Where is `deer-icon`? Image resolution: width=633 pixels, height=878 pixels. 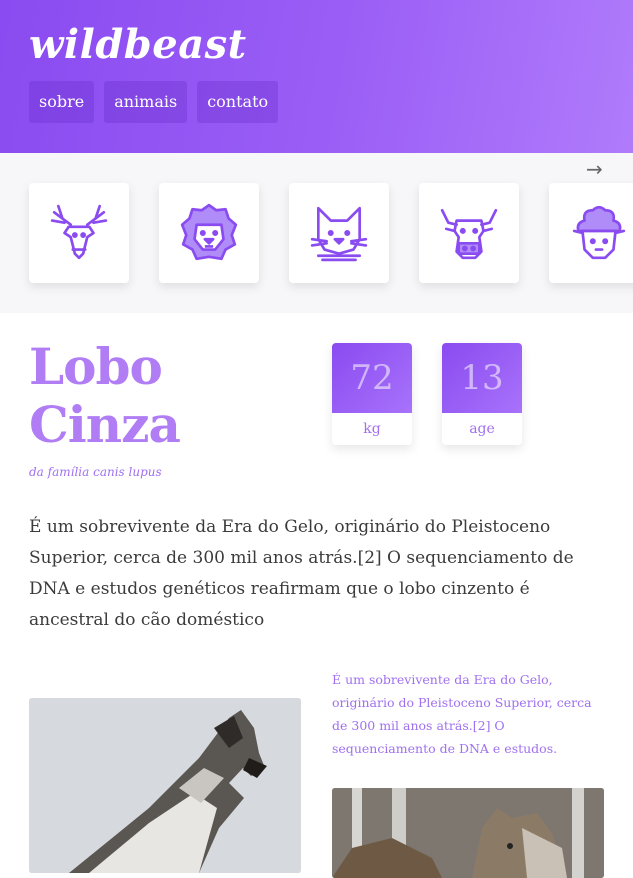 deer-icon is located at coordinates (79, 232).